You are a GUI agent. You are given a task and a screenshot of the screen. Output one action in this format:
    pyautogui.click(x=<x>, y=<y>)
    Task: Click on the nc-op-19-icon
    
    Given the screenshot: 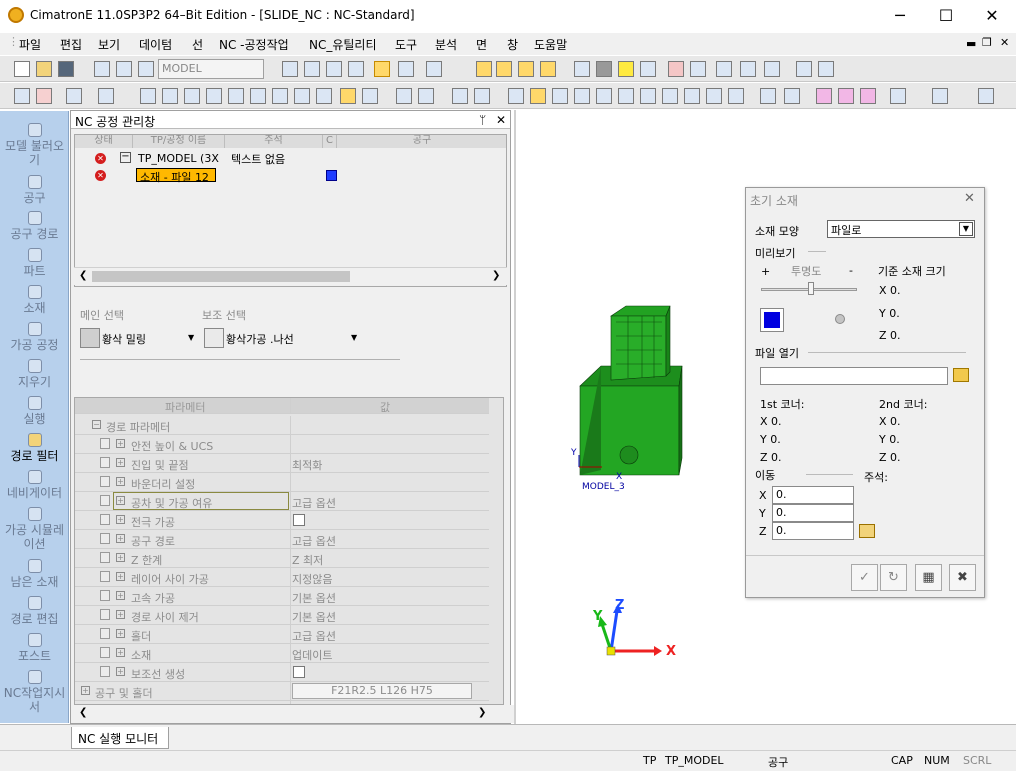 What is the action you would take?
    pyautogui.click(x=604, y=96)
    